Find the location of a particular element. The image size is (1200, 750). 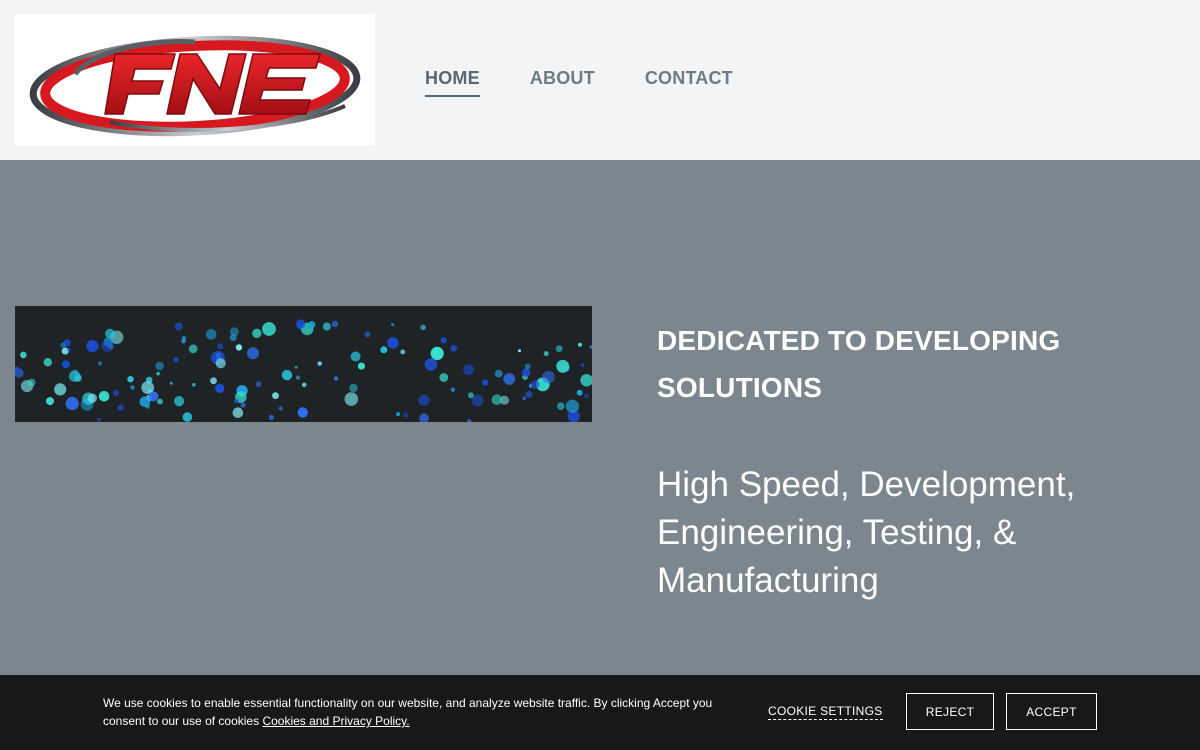

reject-button: REJECT is located at coordinates (950, 711).